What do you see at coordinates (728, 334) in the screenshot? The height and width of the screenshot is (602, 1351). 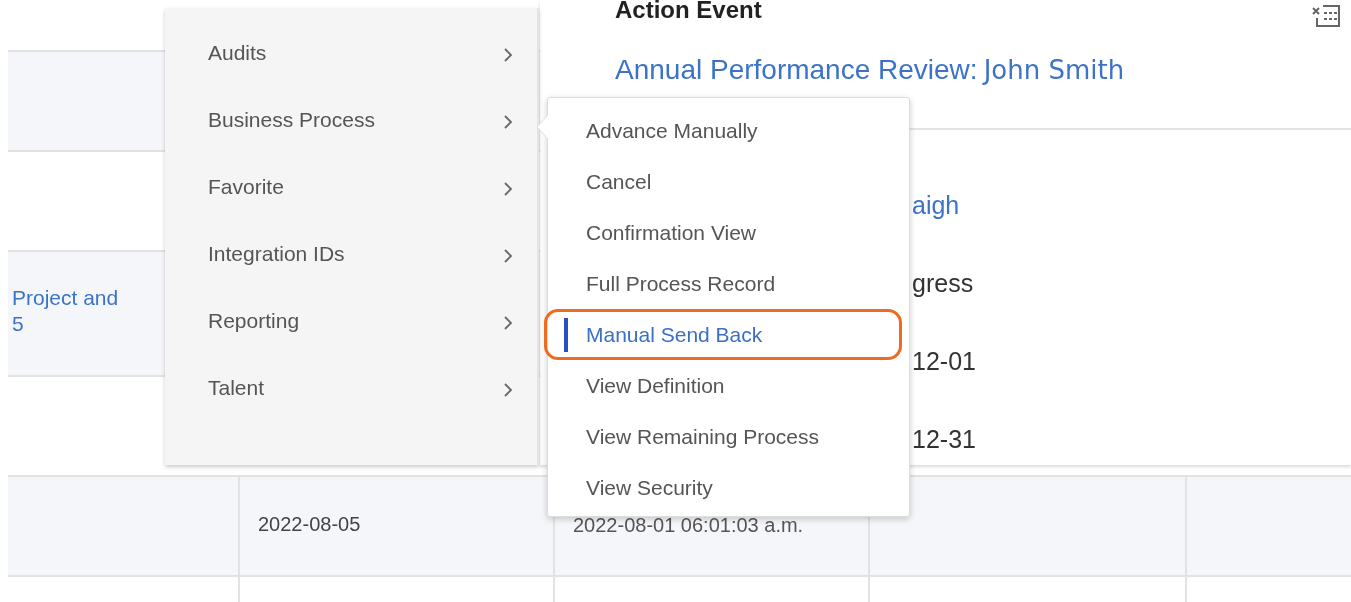 I see `submenu-item: Manual Send Back` at bounding box center [728, 334].